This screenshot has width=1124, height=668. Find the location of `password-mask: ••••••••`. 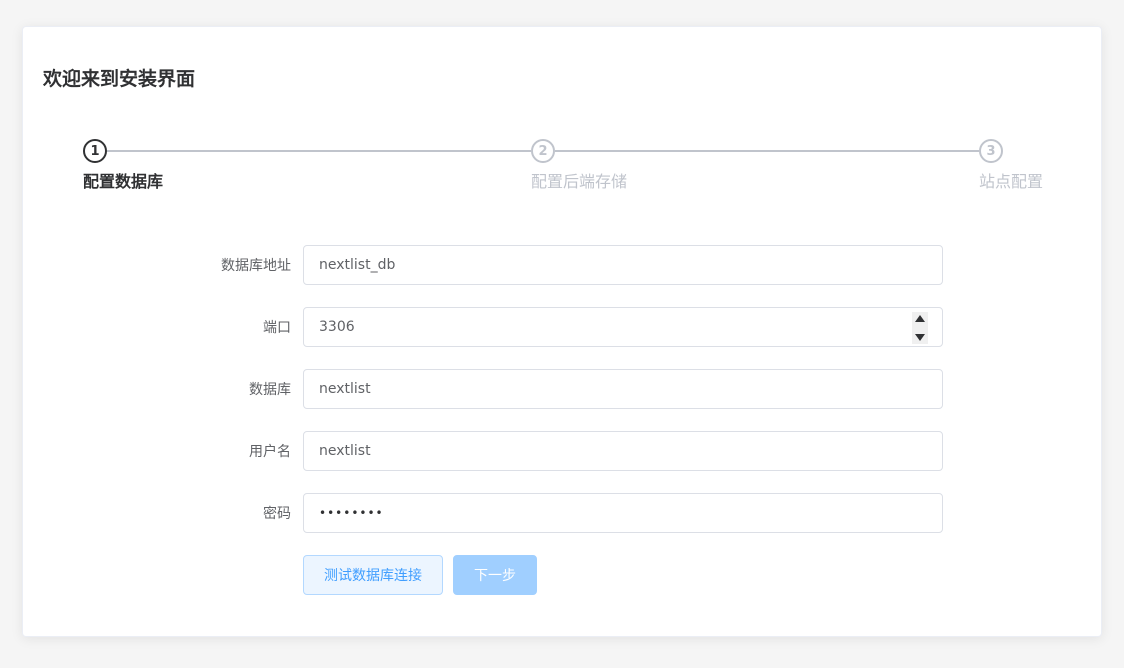

password-mask: •••••••• is located at coordinates (351, 513).